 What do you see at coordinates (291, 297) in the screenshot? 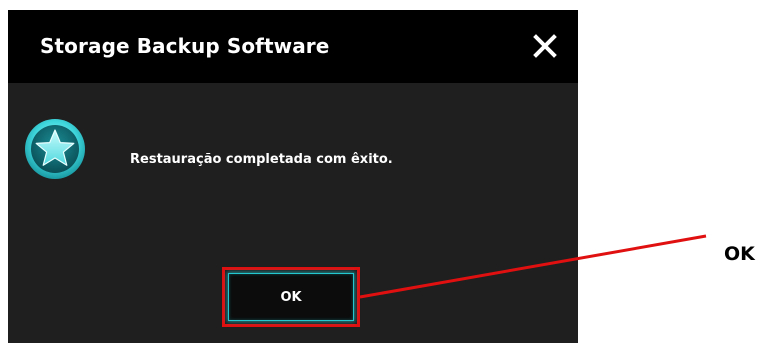
I see `ok-button: OK` at bounding box center [291, 297].